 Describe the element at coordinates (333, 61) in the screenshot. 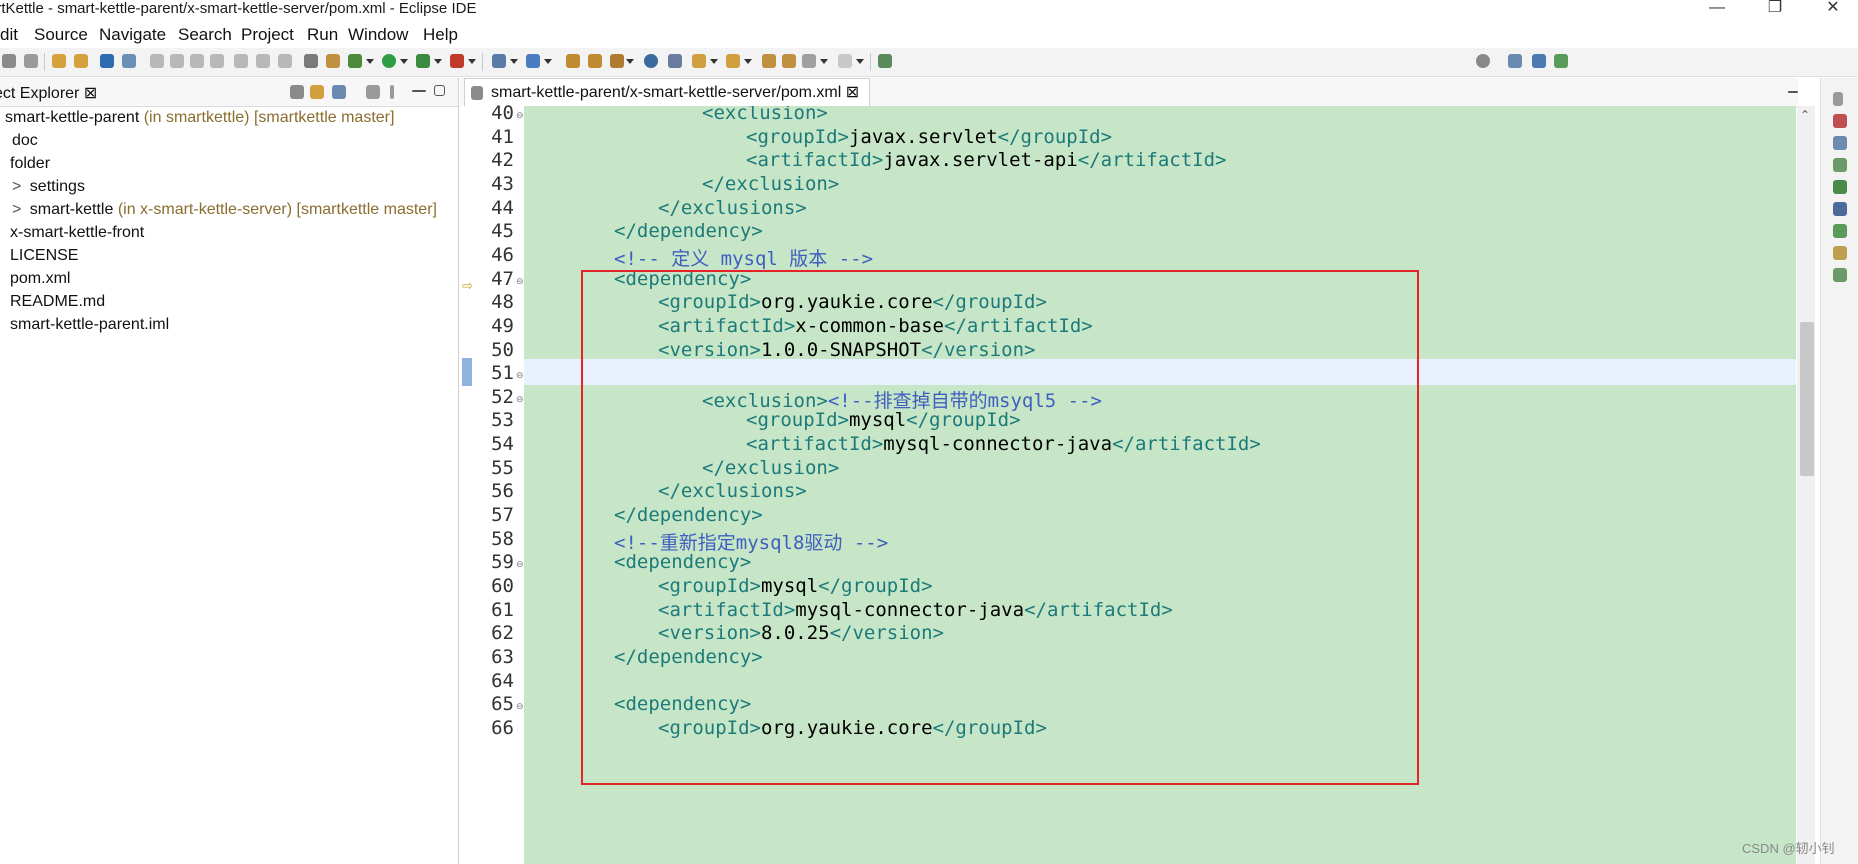

I see `toggle-icon` at that location.